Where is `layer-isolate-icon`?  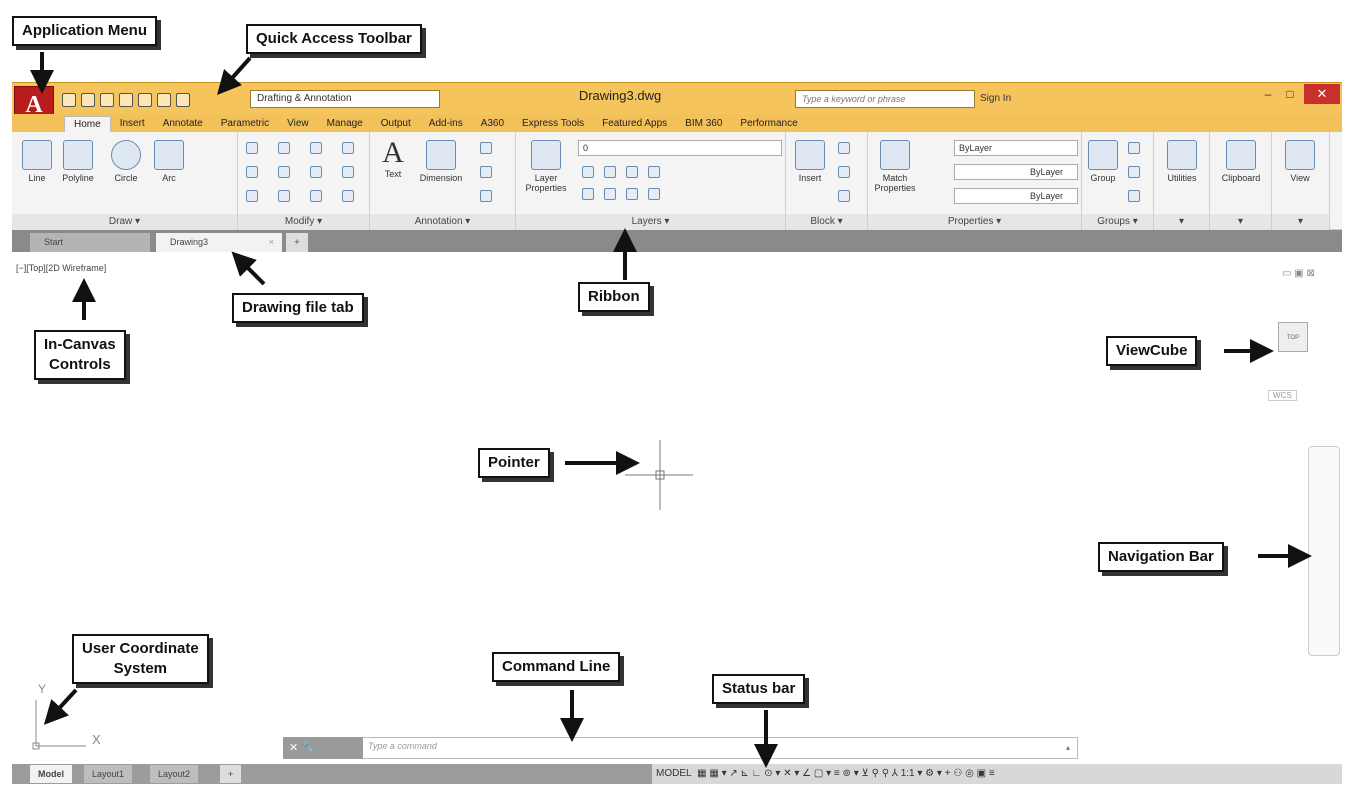
layer-isolate-icon is located at coordinates (610, 172).